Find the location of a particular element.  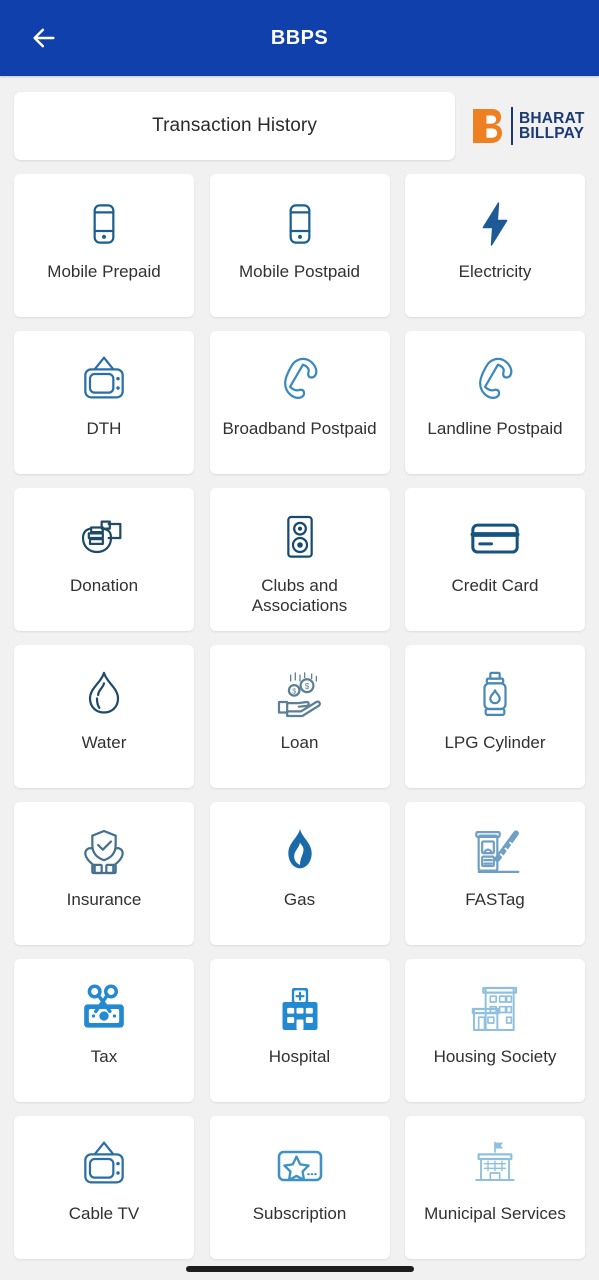

transaction-history-label: Transaction History is located at coordinates (234, 125).